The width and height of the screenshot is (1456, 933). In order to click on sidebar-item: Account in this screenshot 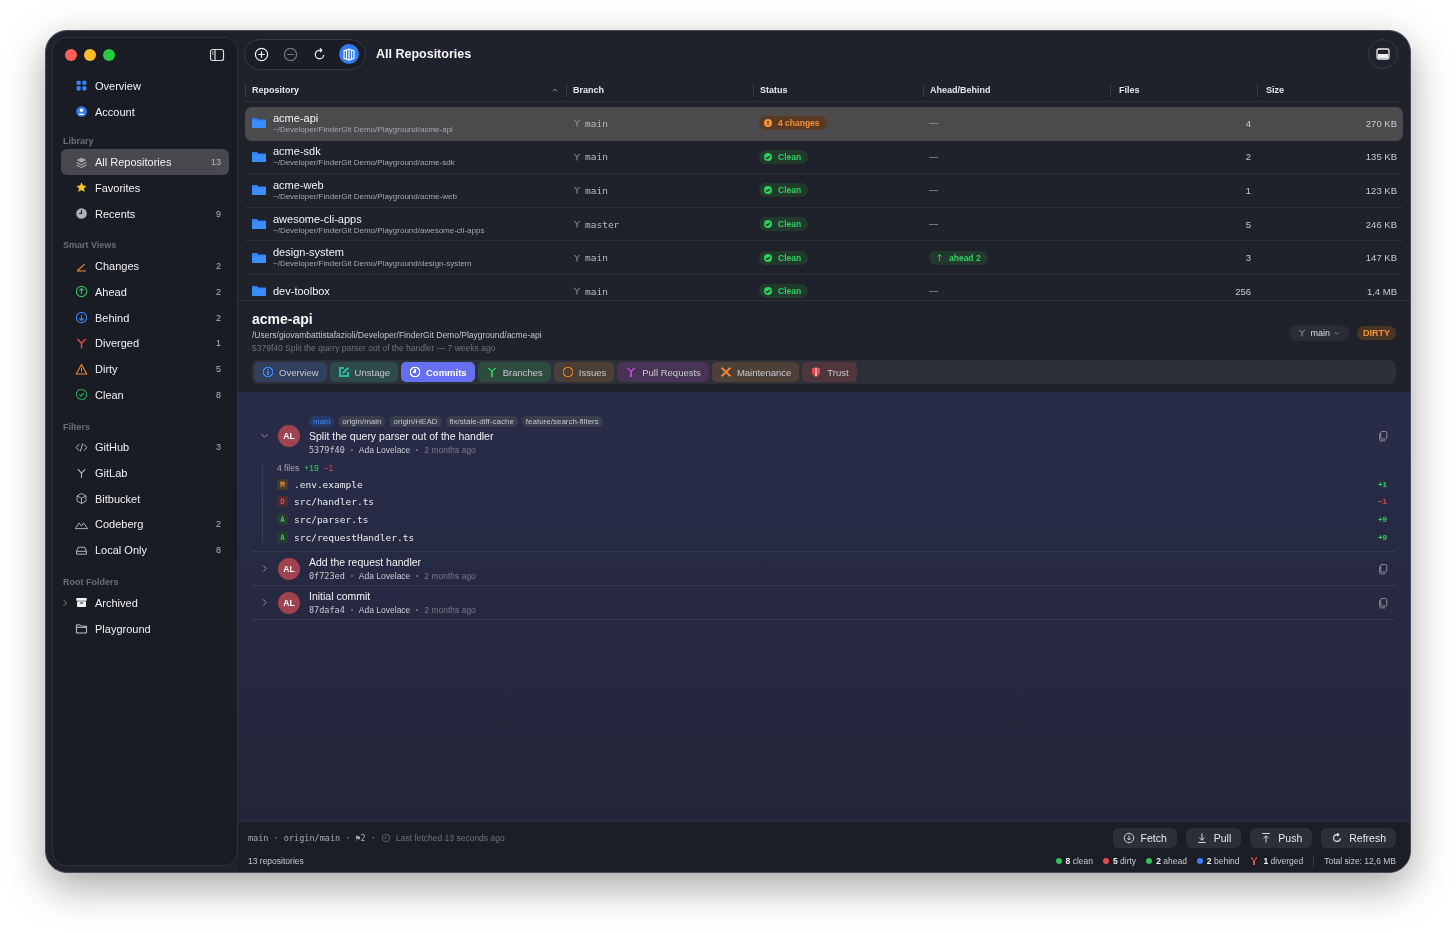, I will do `click(145, 111)`.